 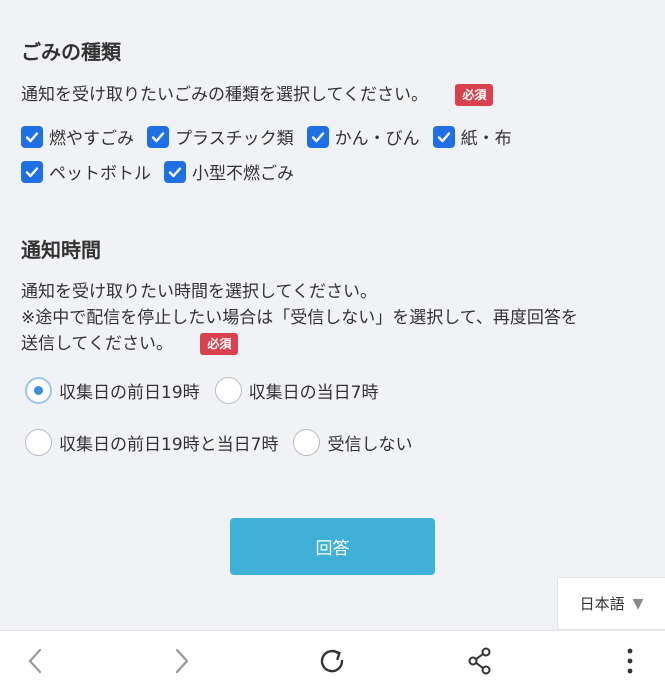 I want to click on checkbox-cans-bottles: かん・びん, so click(x=363, y=136).